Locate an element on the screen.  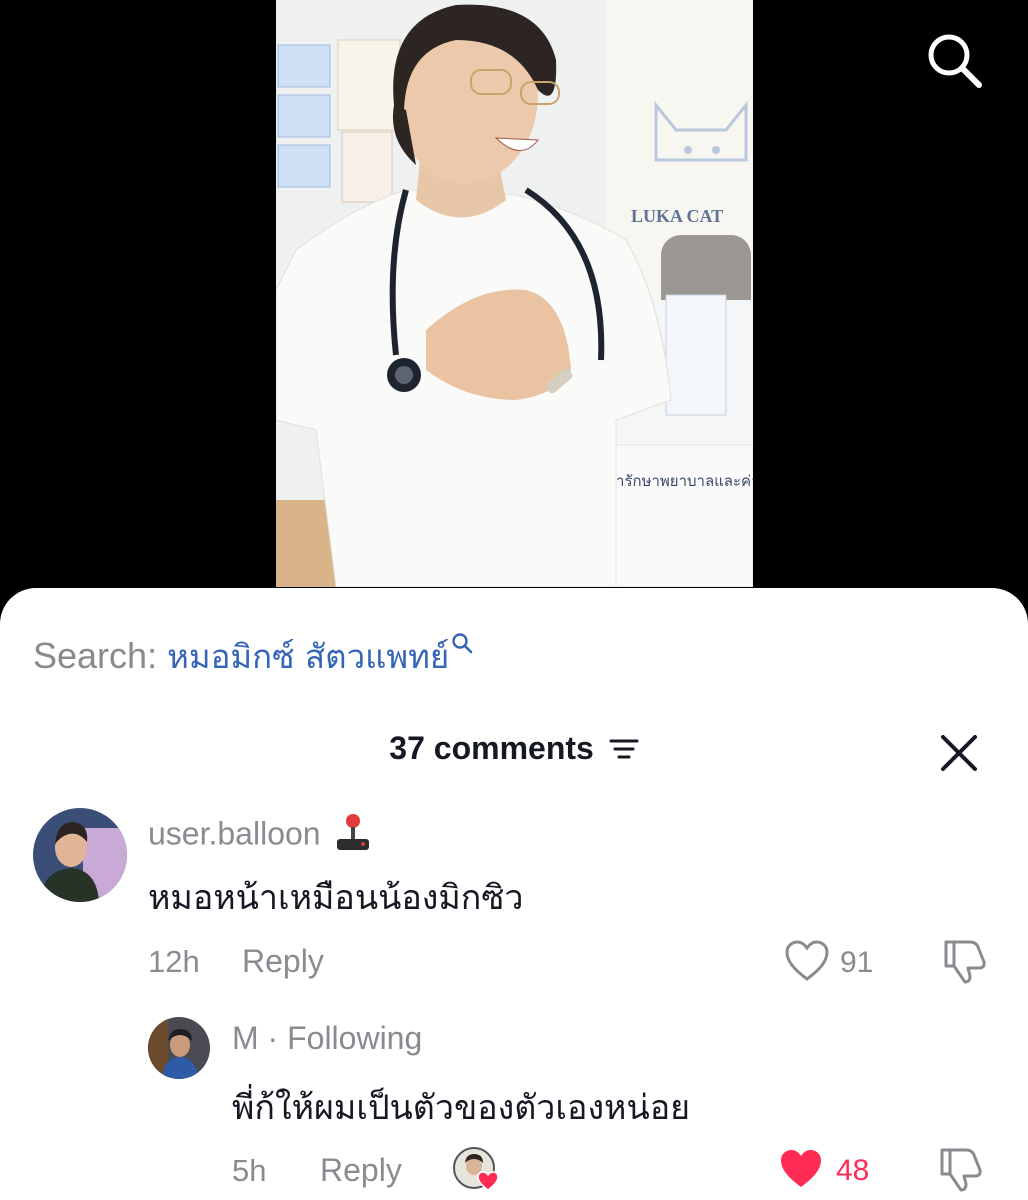
comment-username: M · Following is located at coordinates (327, 1038).